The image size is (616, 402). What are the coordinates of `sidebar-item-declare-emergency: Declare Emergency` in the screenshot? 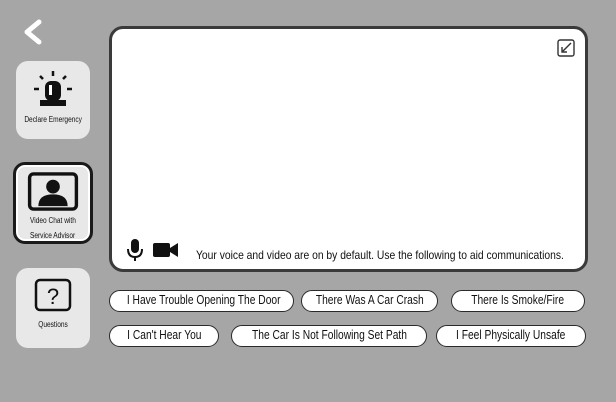 It's located at (53, 100).